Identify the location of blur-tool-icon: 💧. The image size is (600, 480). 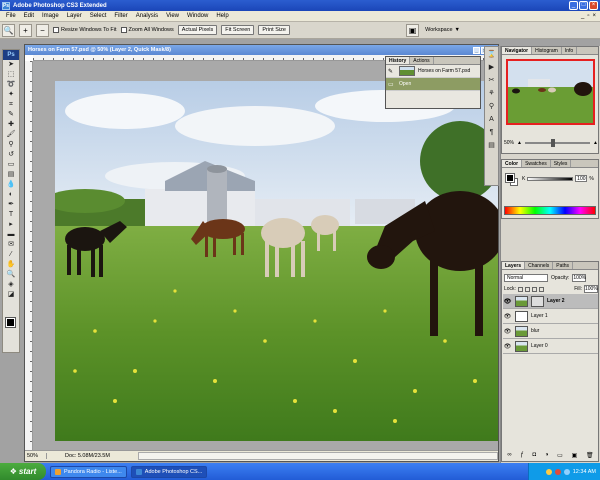
(11, 185).